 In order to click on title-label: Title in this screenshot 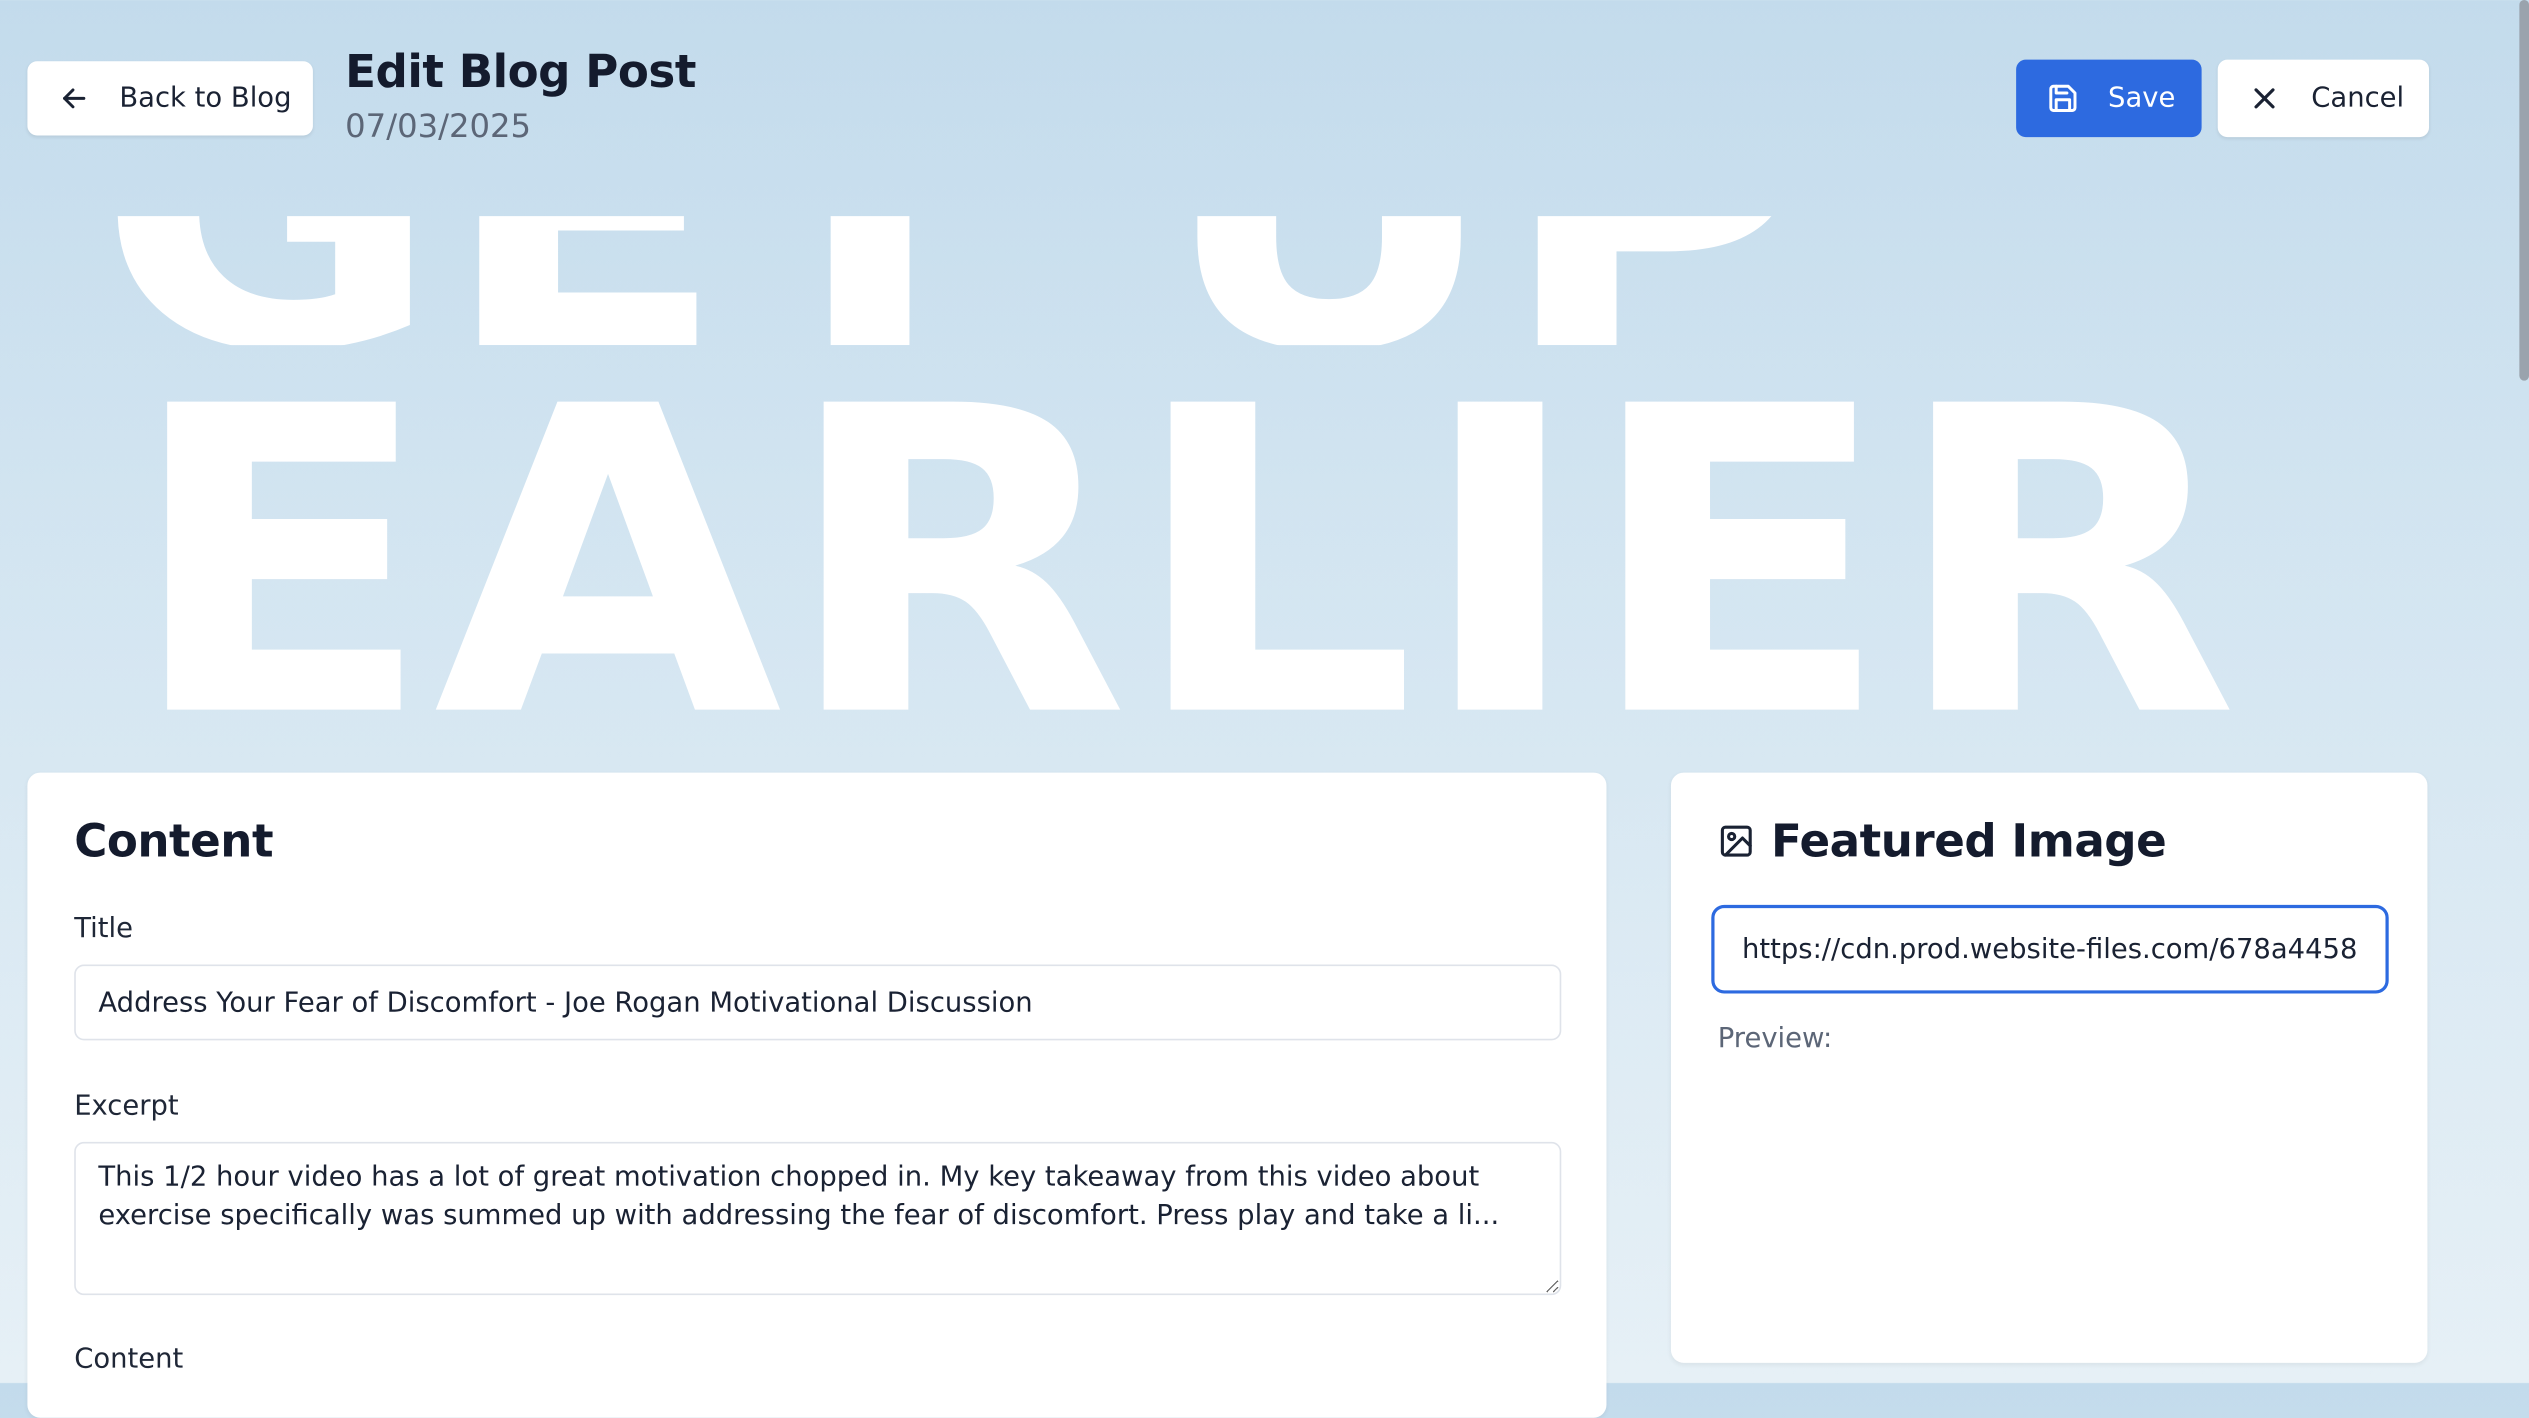, I will do `click(103, 929)`.